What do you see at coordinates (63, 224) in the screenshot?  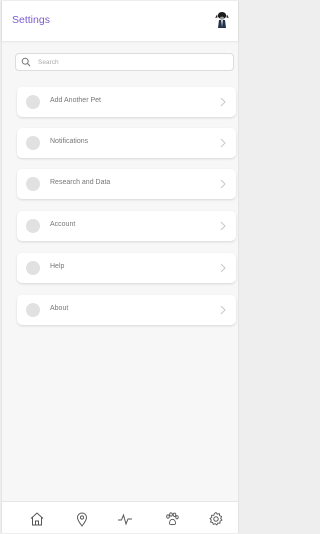 I see `settings-item-label: Account` at bounding box center [63, 224].